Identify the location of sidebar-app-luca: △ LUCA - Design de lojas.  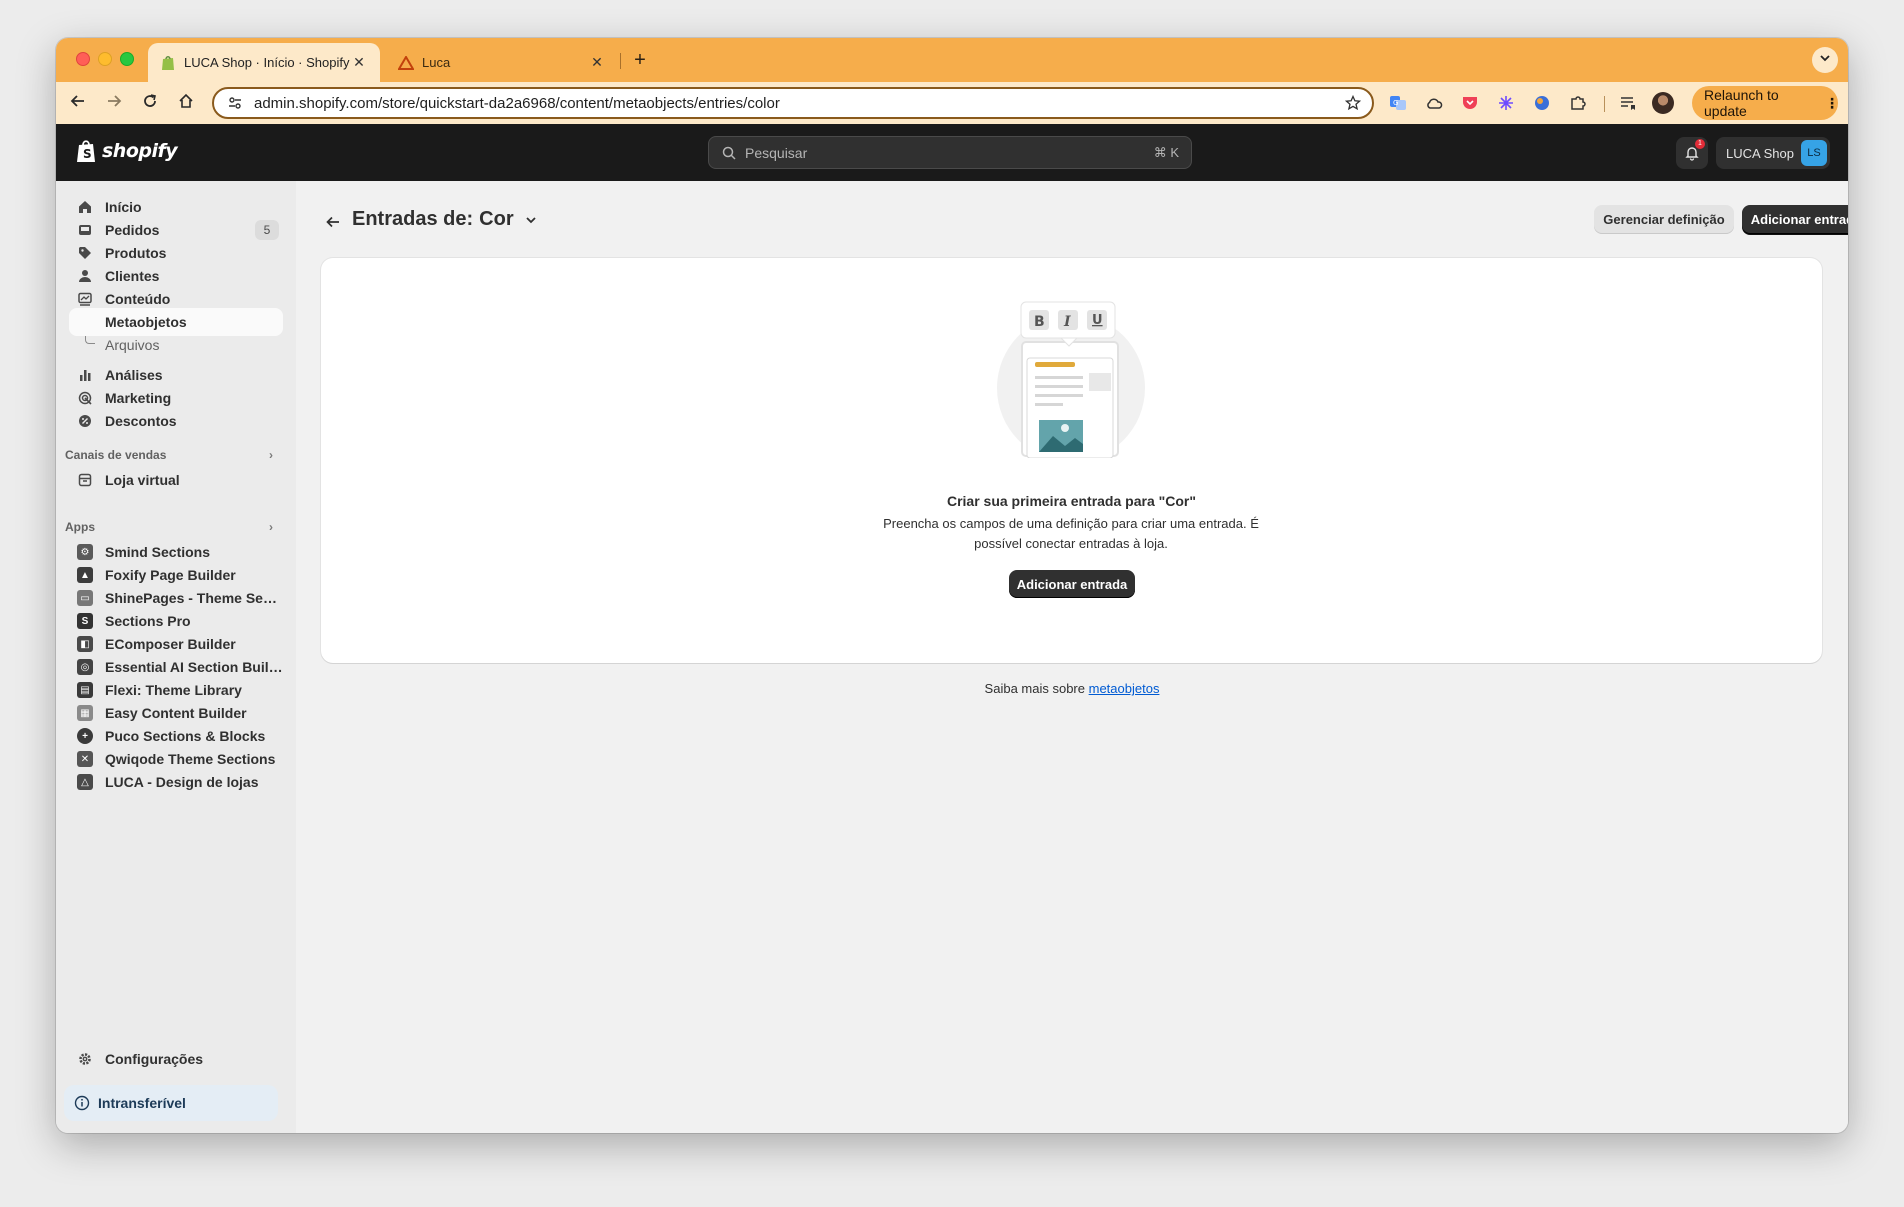
(176, 782).